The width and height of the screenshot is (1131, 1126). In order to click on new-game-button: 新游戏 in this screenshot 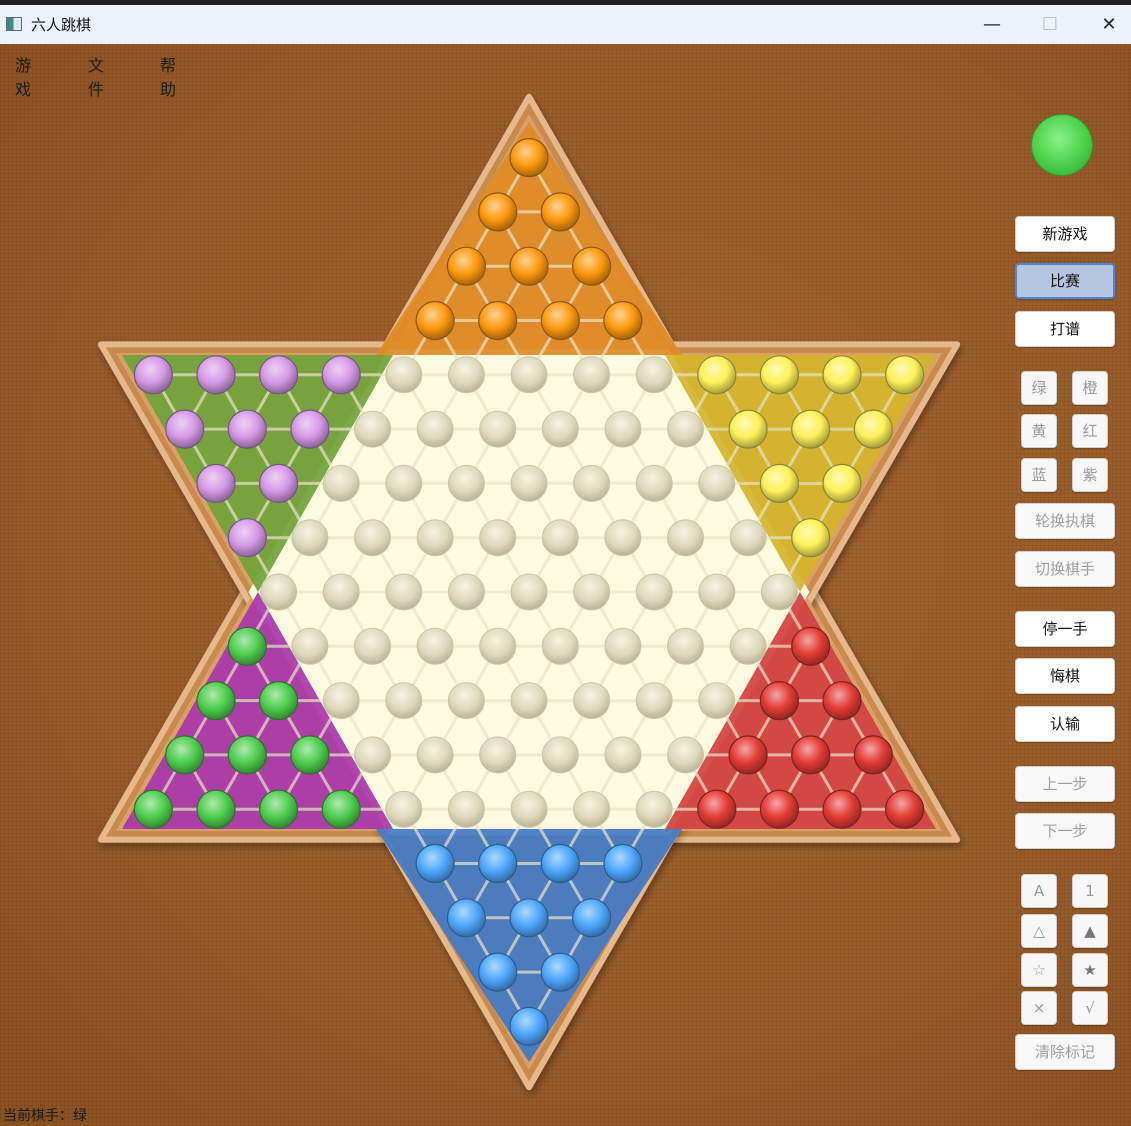, I will do `click(1065, 234)`.